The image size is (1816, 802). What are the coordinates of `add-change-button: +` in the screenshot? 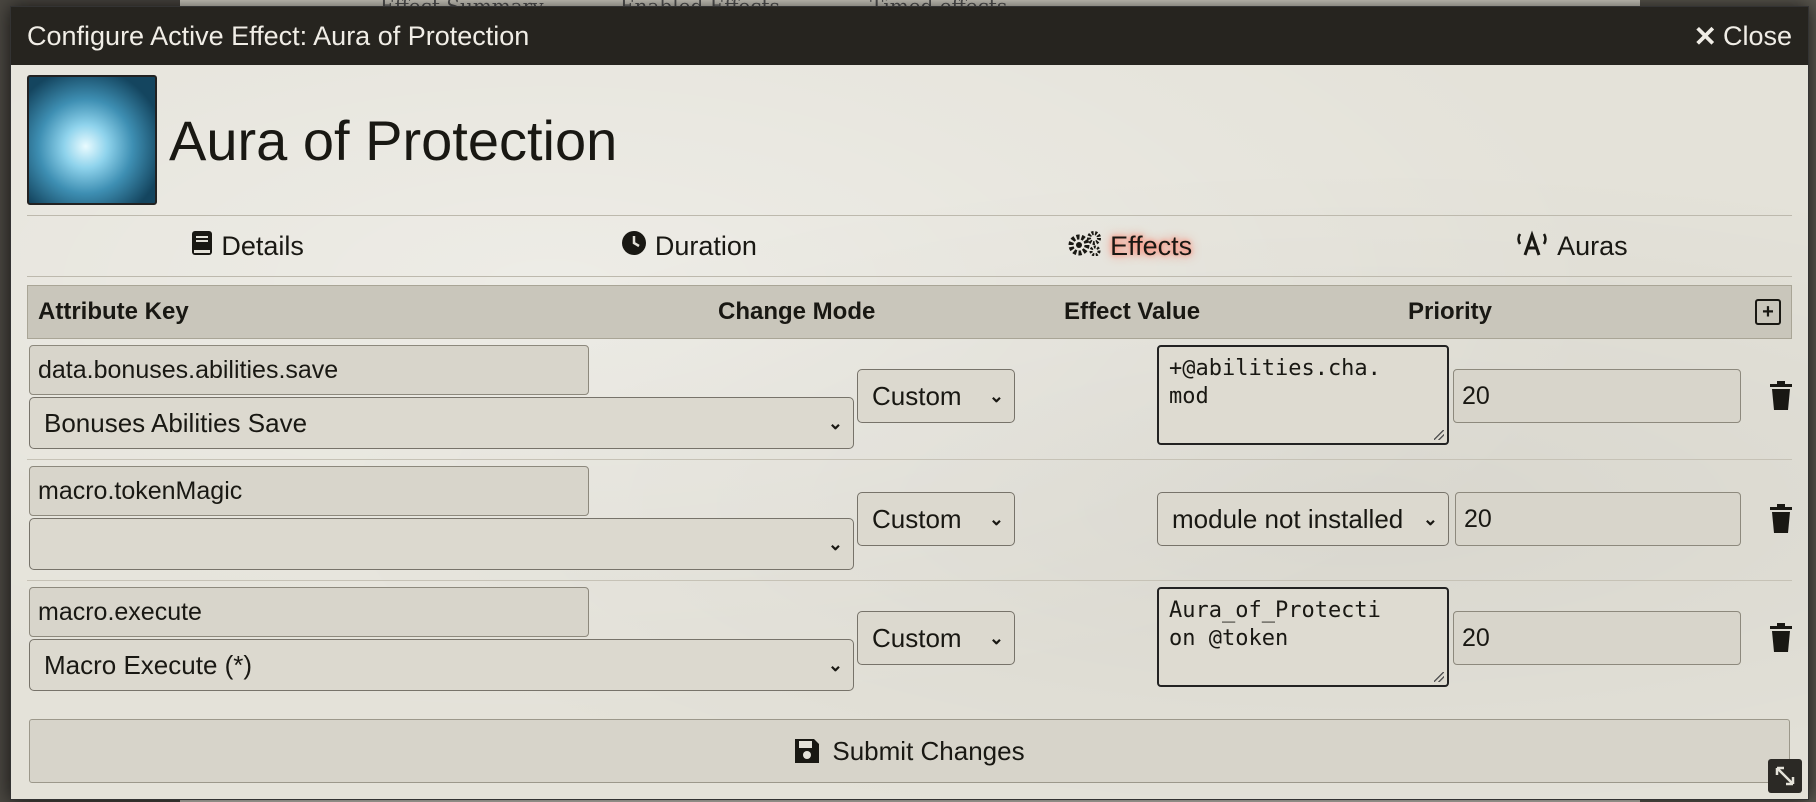 It's located at (1768, 312).